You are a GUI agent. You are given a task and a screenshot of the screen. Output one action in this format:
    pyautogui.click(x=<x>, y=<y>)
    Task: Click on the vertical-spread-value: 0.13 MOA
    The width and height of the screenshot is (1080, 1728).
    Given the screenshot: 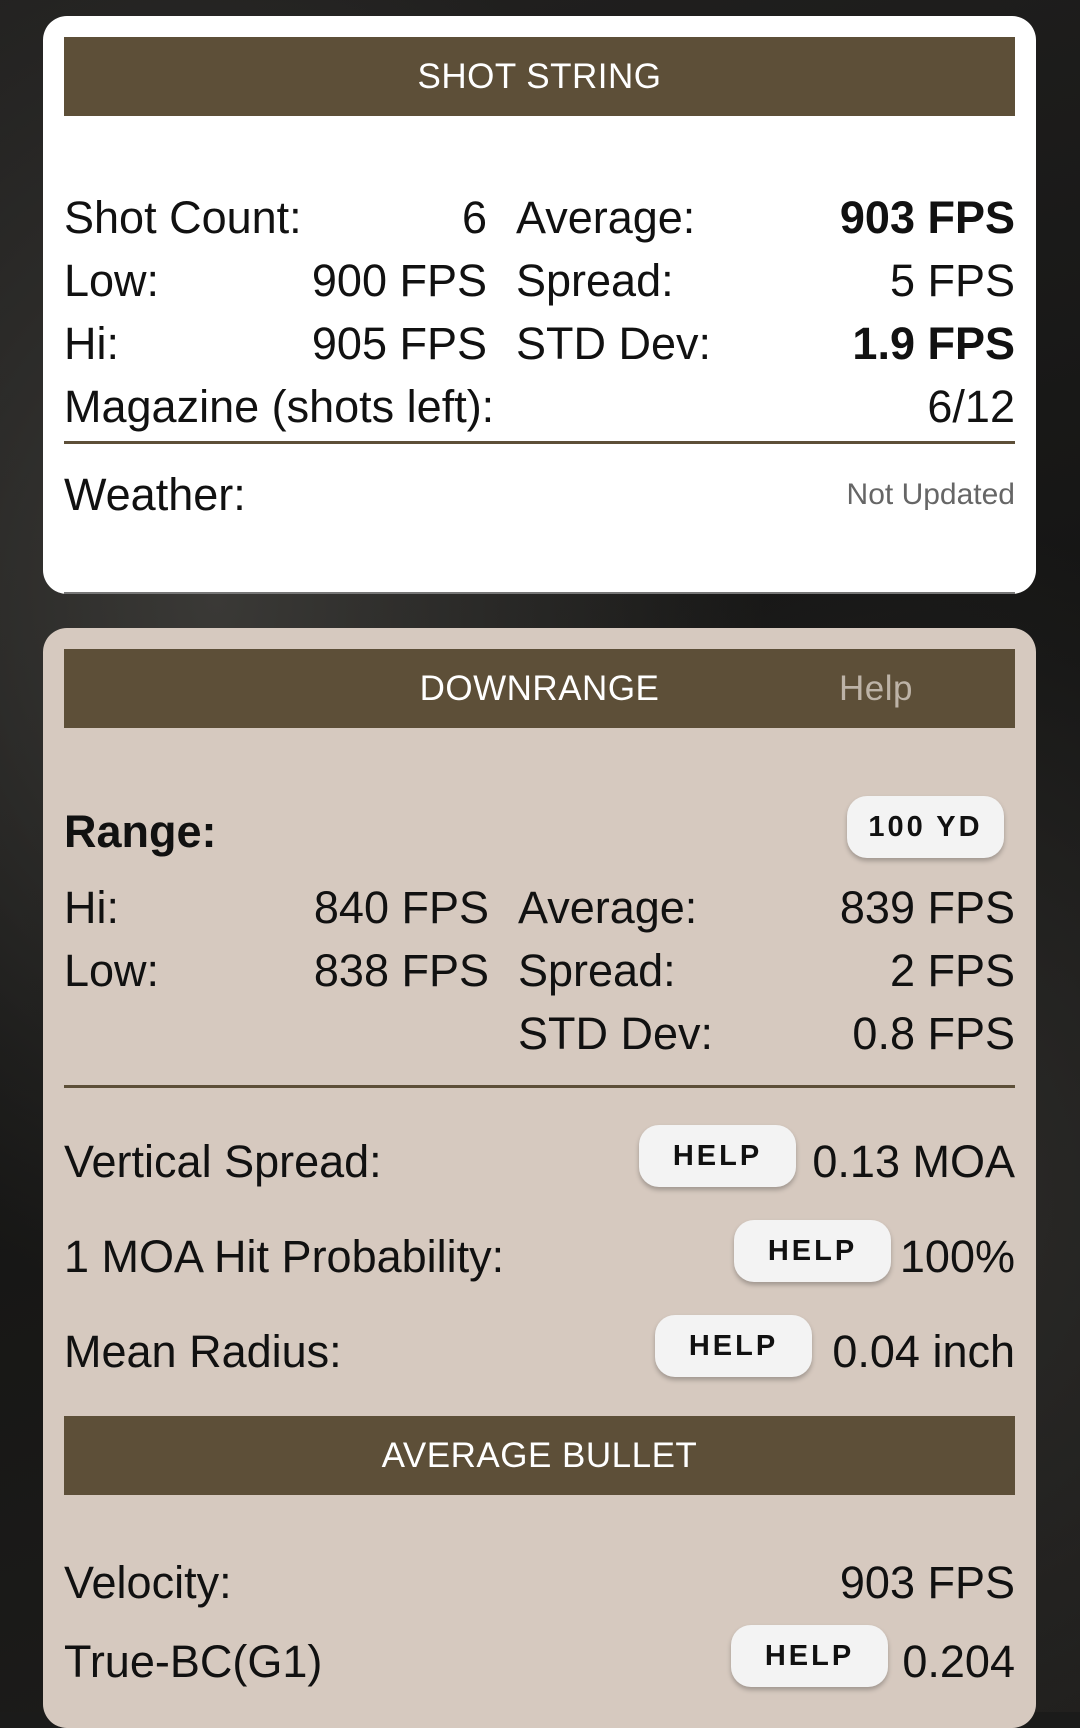 What is the action you would take?
    pyautogui.click(x=913, y=1161)
    